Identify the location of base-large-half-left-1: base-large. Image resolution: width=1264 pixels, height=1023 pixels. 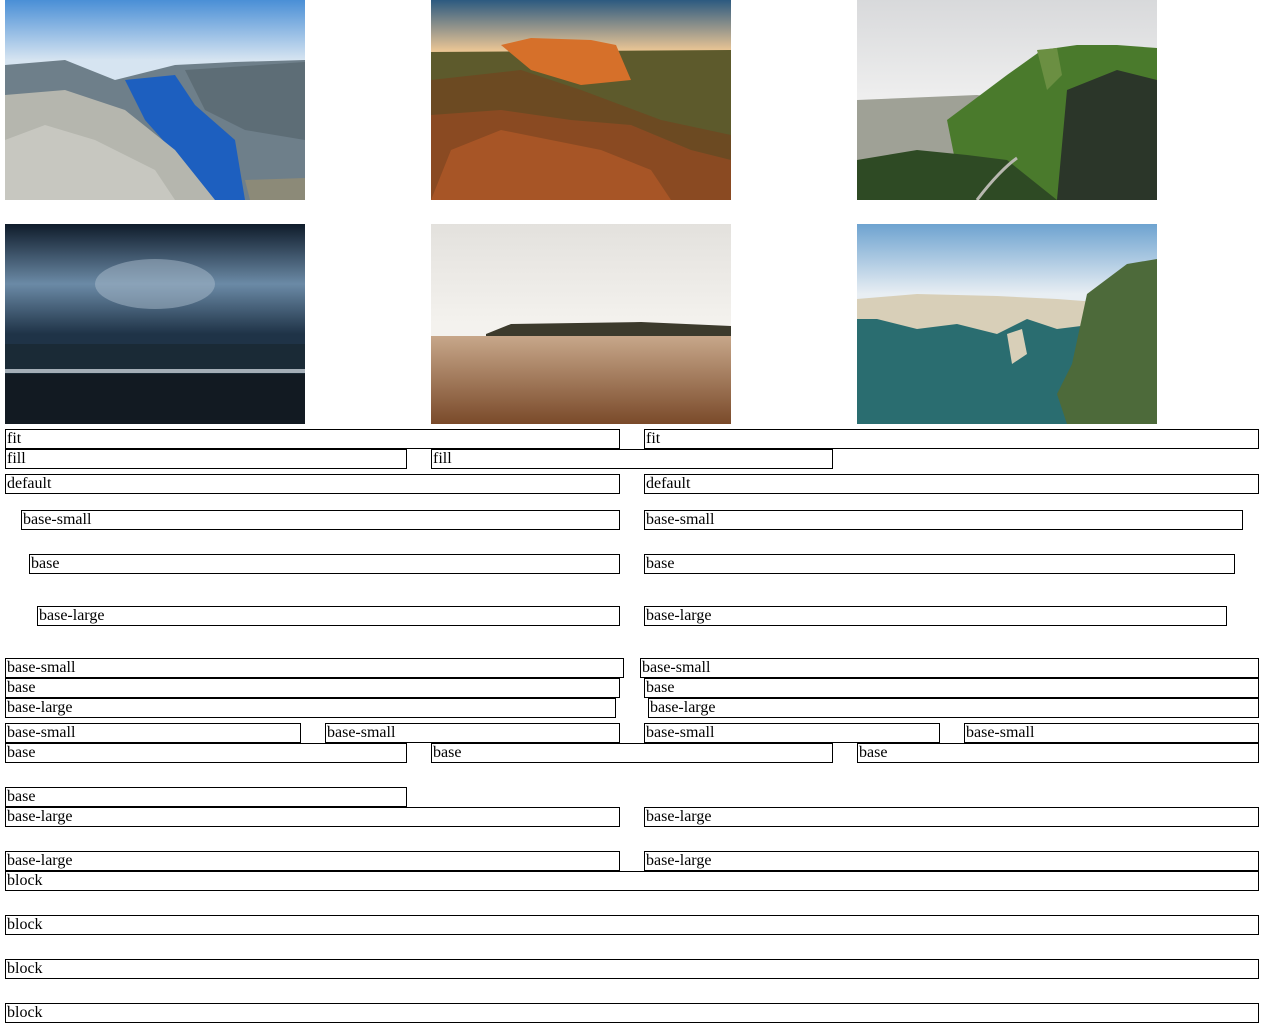
(312, 817).